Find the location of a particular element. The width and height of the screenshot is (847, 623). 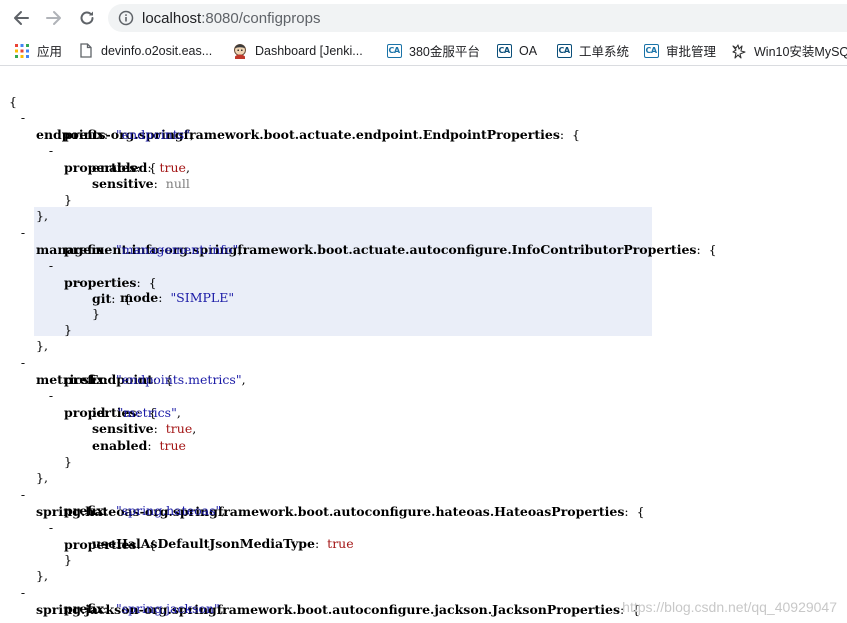

json-line: enabled: true, is located at coordinates (141, 167).